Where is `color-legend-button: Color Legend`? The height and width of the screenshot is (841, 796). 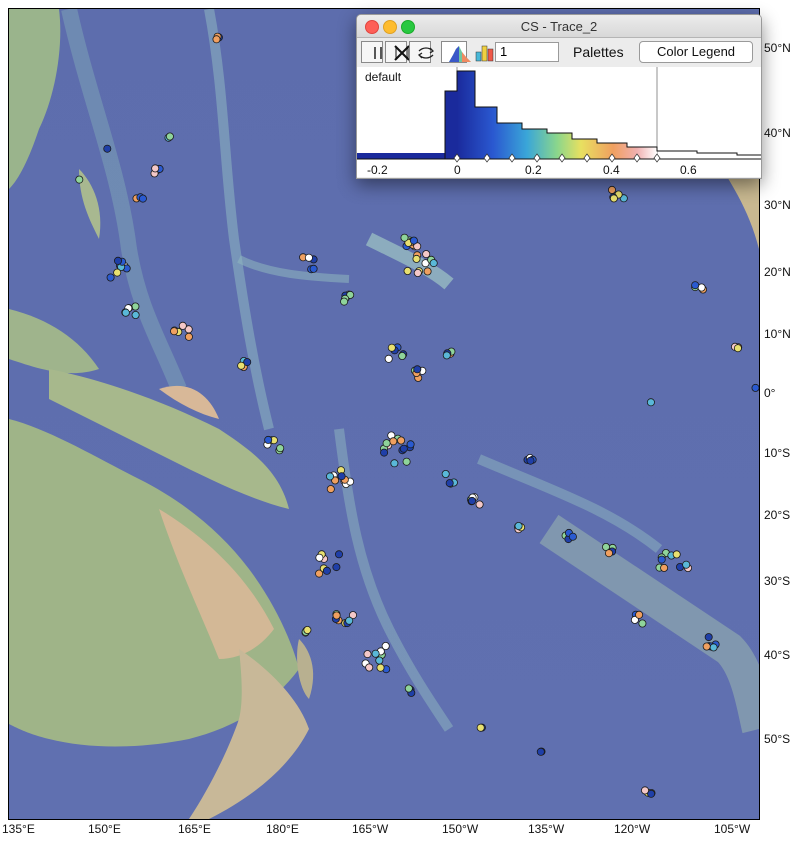 color-legend-button: Color Legend is located at coordinates (696, 52).